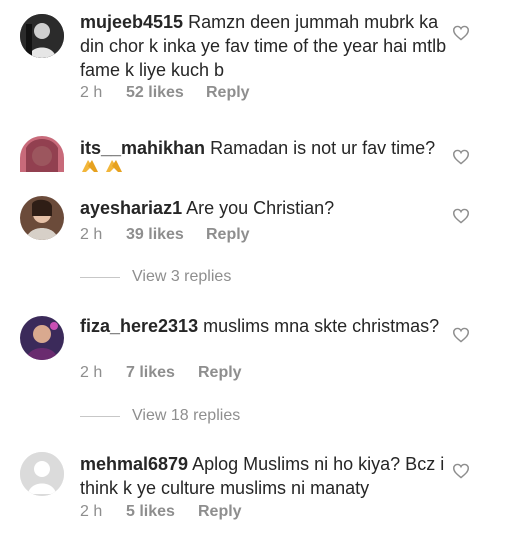 The image size is (518, 537). What do you see at coordinates (131, 208) in the screenshot?
I see `username: ayeshariaz1` at bounding box center [131, 208].